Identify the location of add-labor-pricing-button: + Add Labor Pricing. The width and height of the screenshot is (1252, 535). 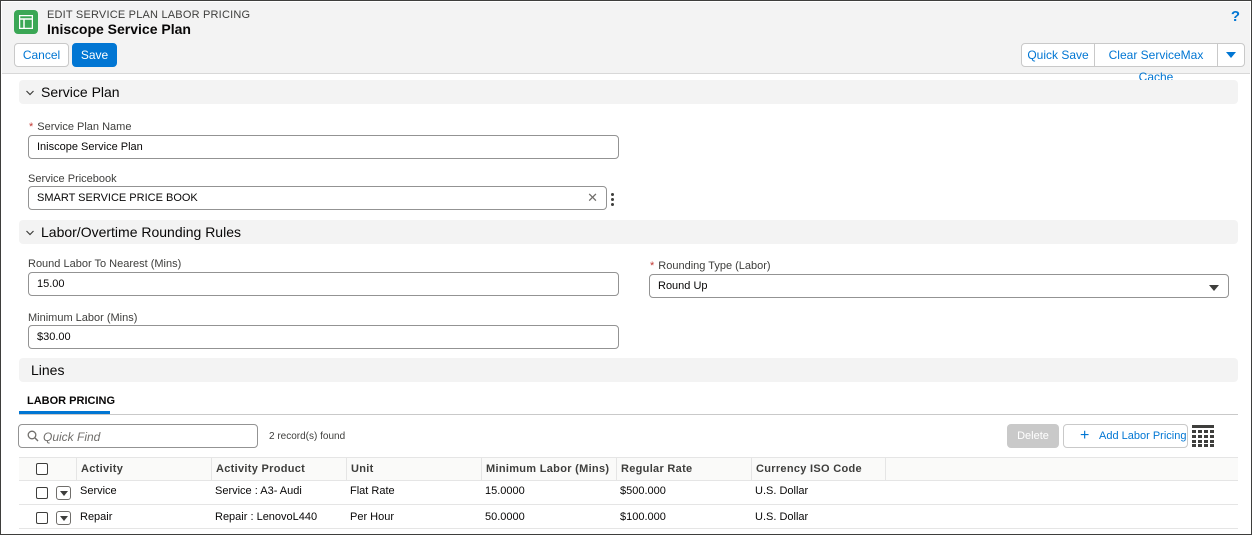
(1125, 436).